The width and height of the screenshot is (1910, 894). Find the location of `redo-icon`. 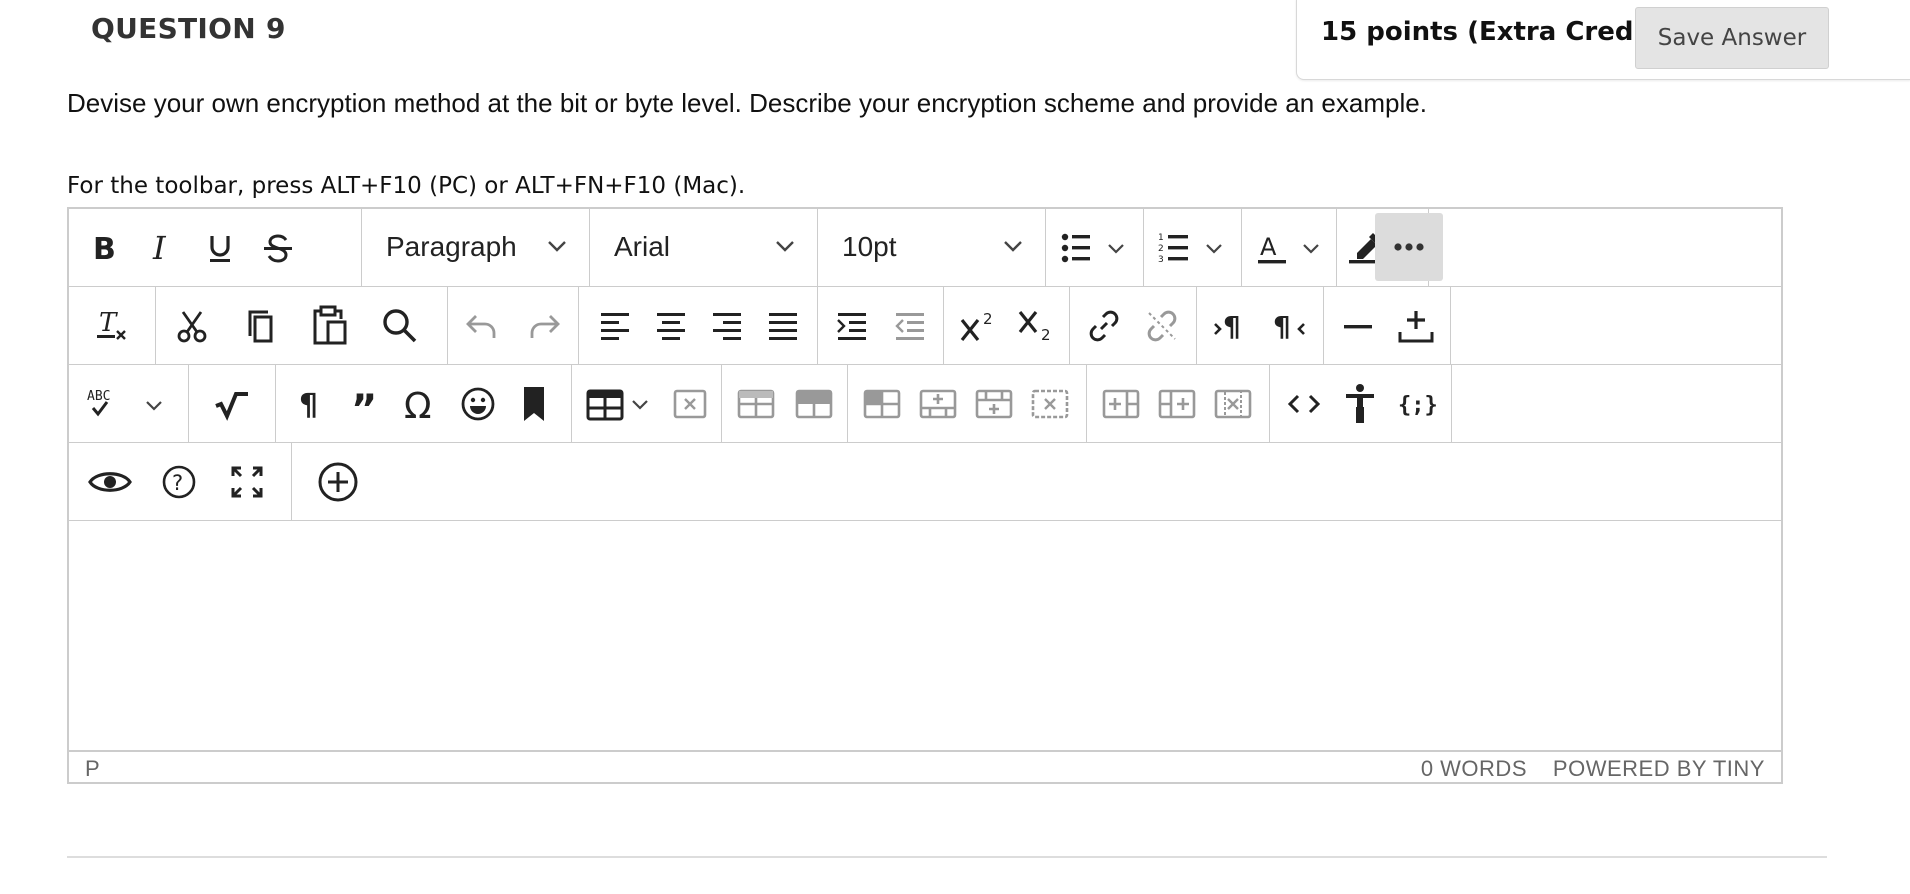

redo-icon is located at coordinates (545, 326).